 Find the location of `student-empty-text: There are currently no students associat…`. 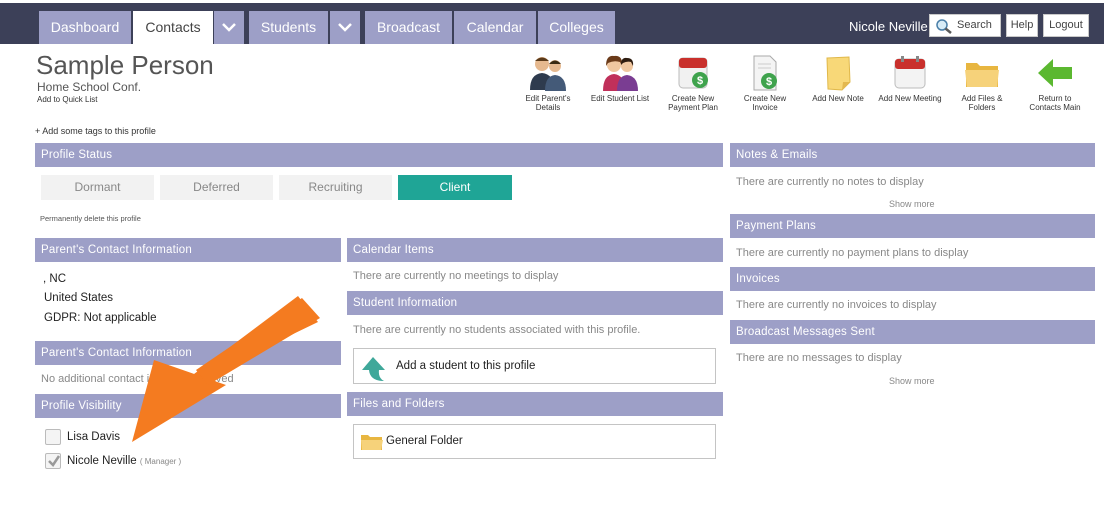

student-empty-text: There are currently no students associat… is located at coordinates (497, 330).